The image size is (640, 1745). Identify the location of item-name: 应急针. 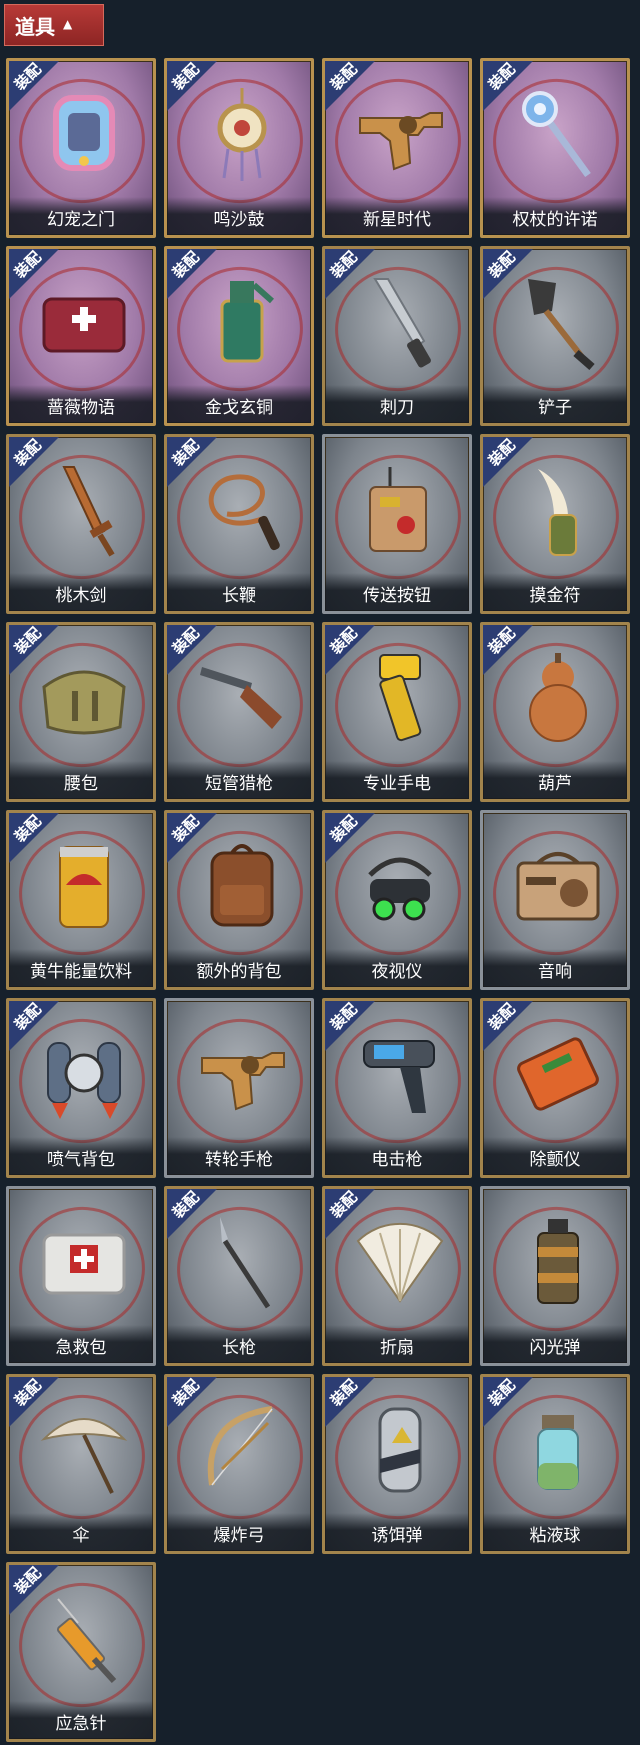
(81, 1720).